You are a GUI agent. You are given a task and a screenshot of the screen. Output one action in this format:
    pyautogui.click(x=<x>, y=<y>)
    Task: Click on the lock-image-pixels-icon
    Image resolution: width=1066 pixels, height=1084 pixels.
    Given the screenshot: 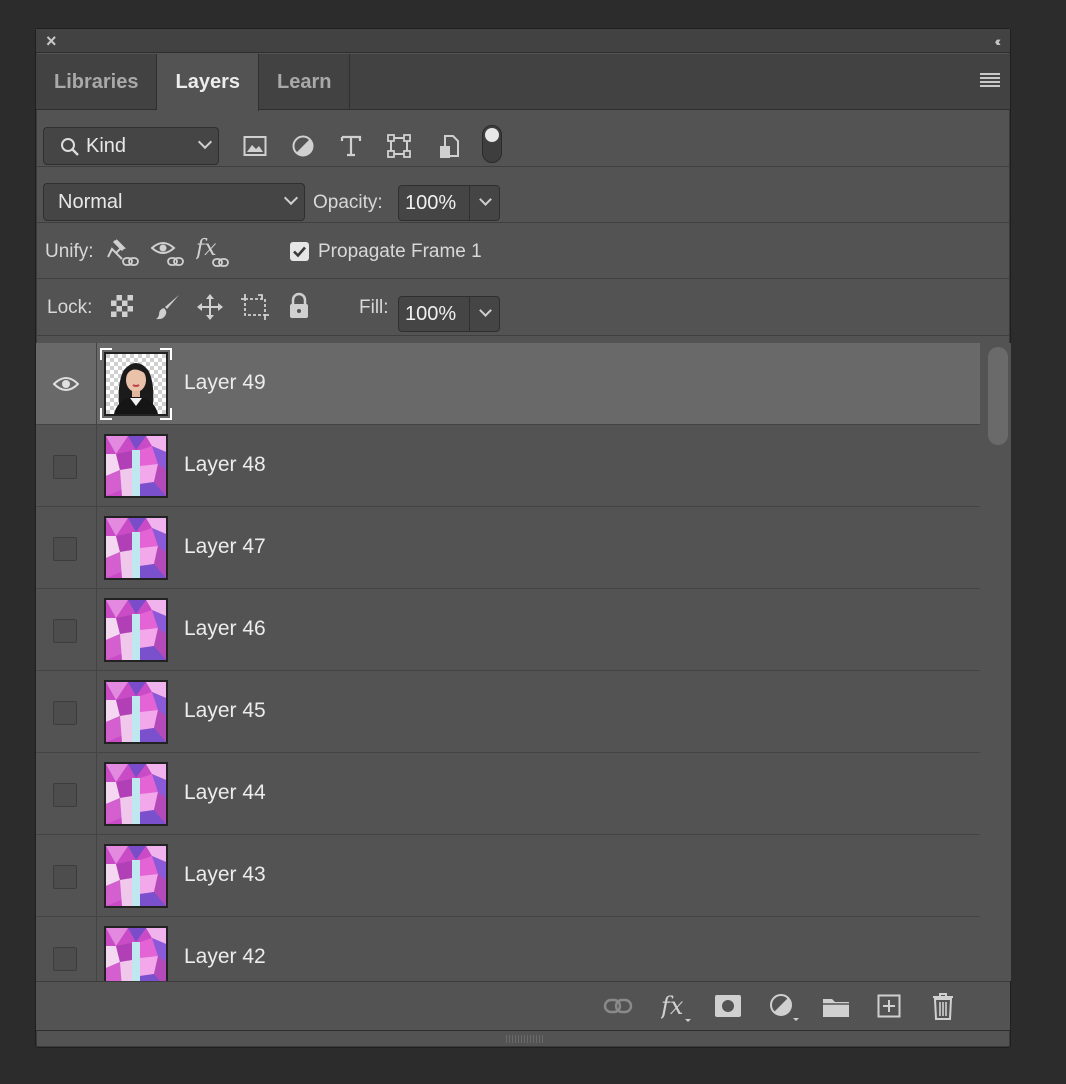 What is the action you would take?
    pyautogui.click(x=168, y=307)
    